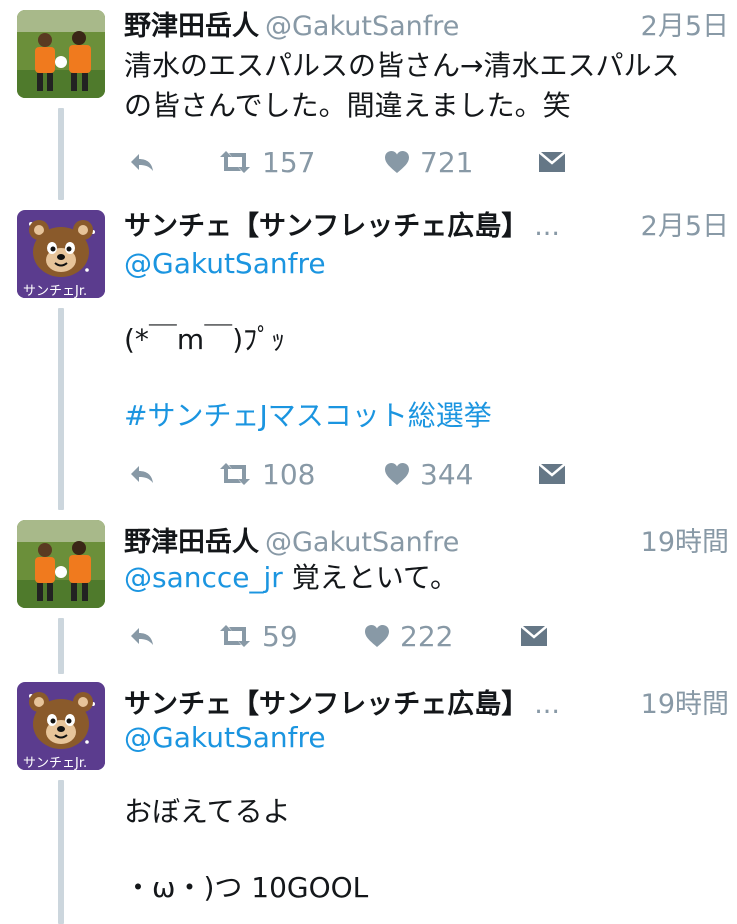 The height and width of the screenshot is (924, 737). I want to click on retweet-button: 108, so click(266, 474).